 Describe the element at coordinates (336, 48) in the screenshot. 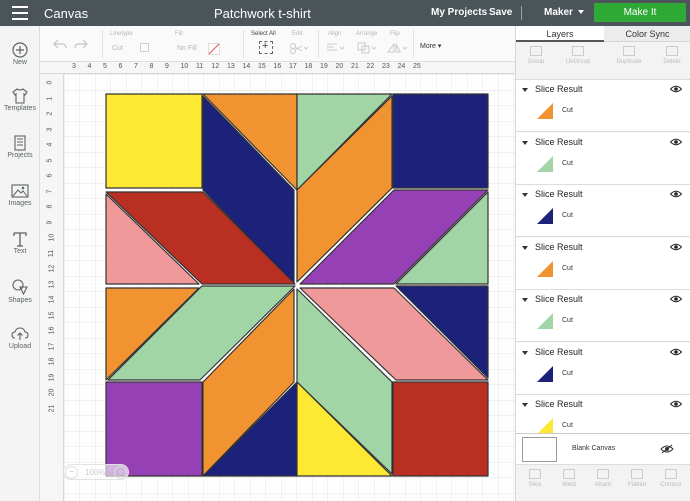

I see `align-icon` at that location.